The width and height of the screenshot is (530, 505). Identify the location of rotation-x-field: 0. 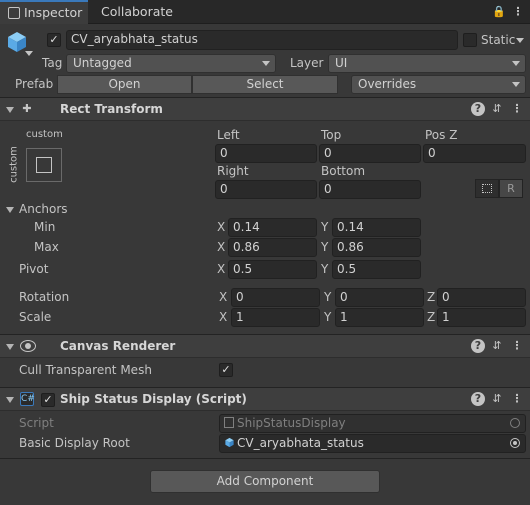
(275, 297).